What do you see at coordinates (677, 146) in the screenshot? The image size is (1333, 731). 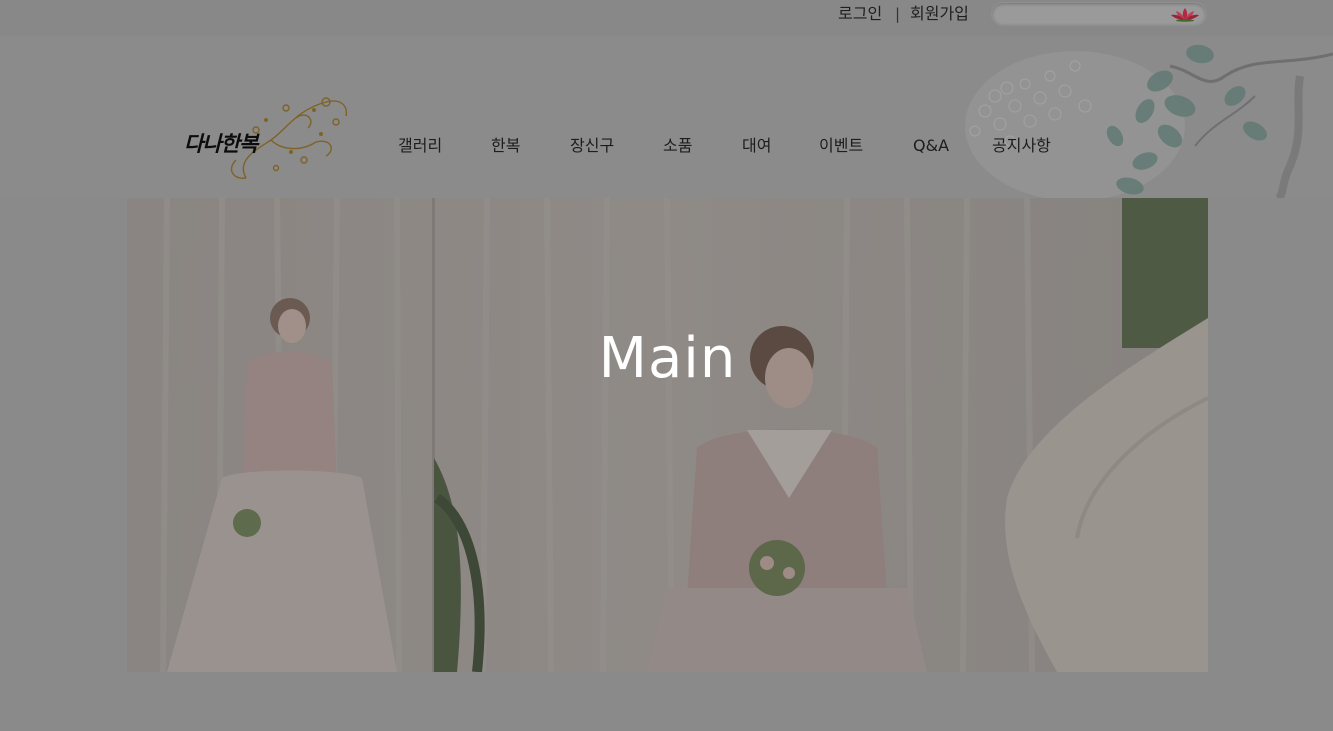 I see `nav-item-props: 소품` at bounding box center [677, 146].